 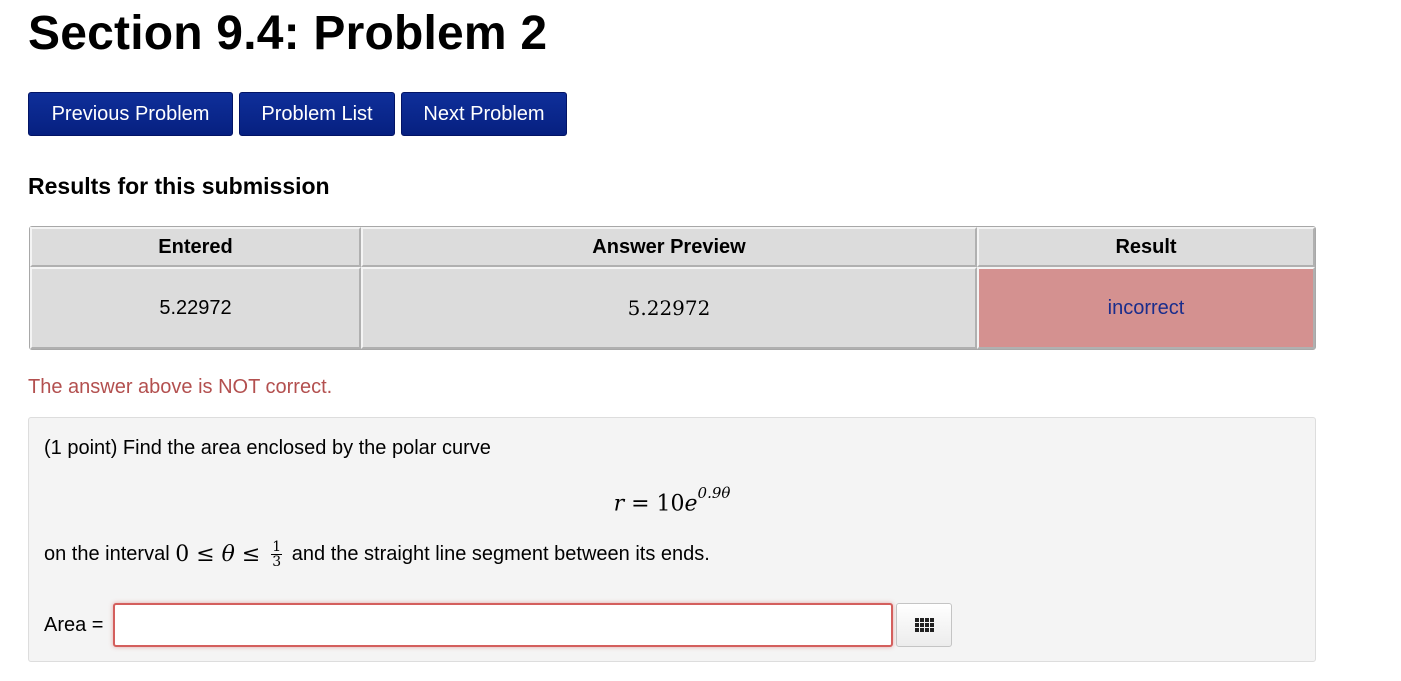 I want to click on column-header-answer-preview: Answer Preview, so click(x=669, y=247).